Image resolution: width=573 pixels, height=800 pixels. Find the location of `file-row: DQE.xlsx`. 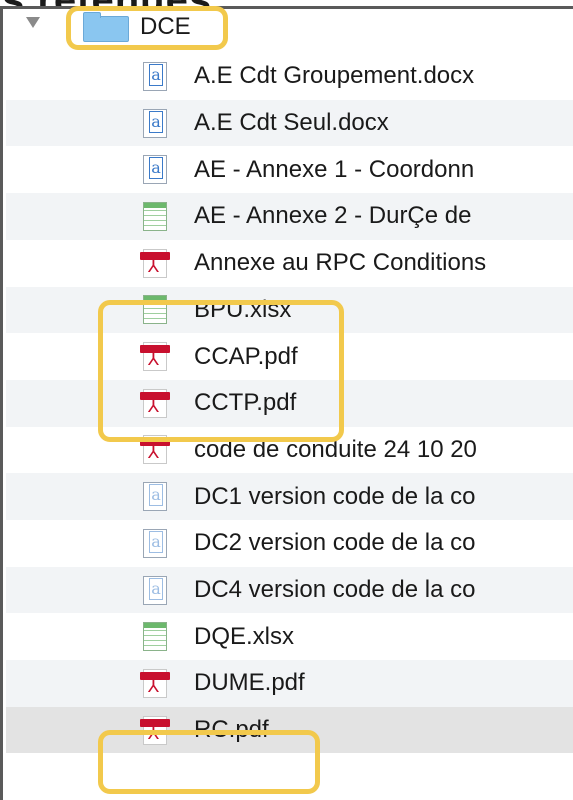

file-row: DQE.xlsx is located at coordinates (289, 636).